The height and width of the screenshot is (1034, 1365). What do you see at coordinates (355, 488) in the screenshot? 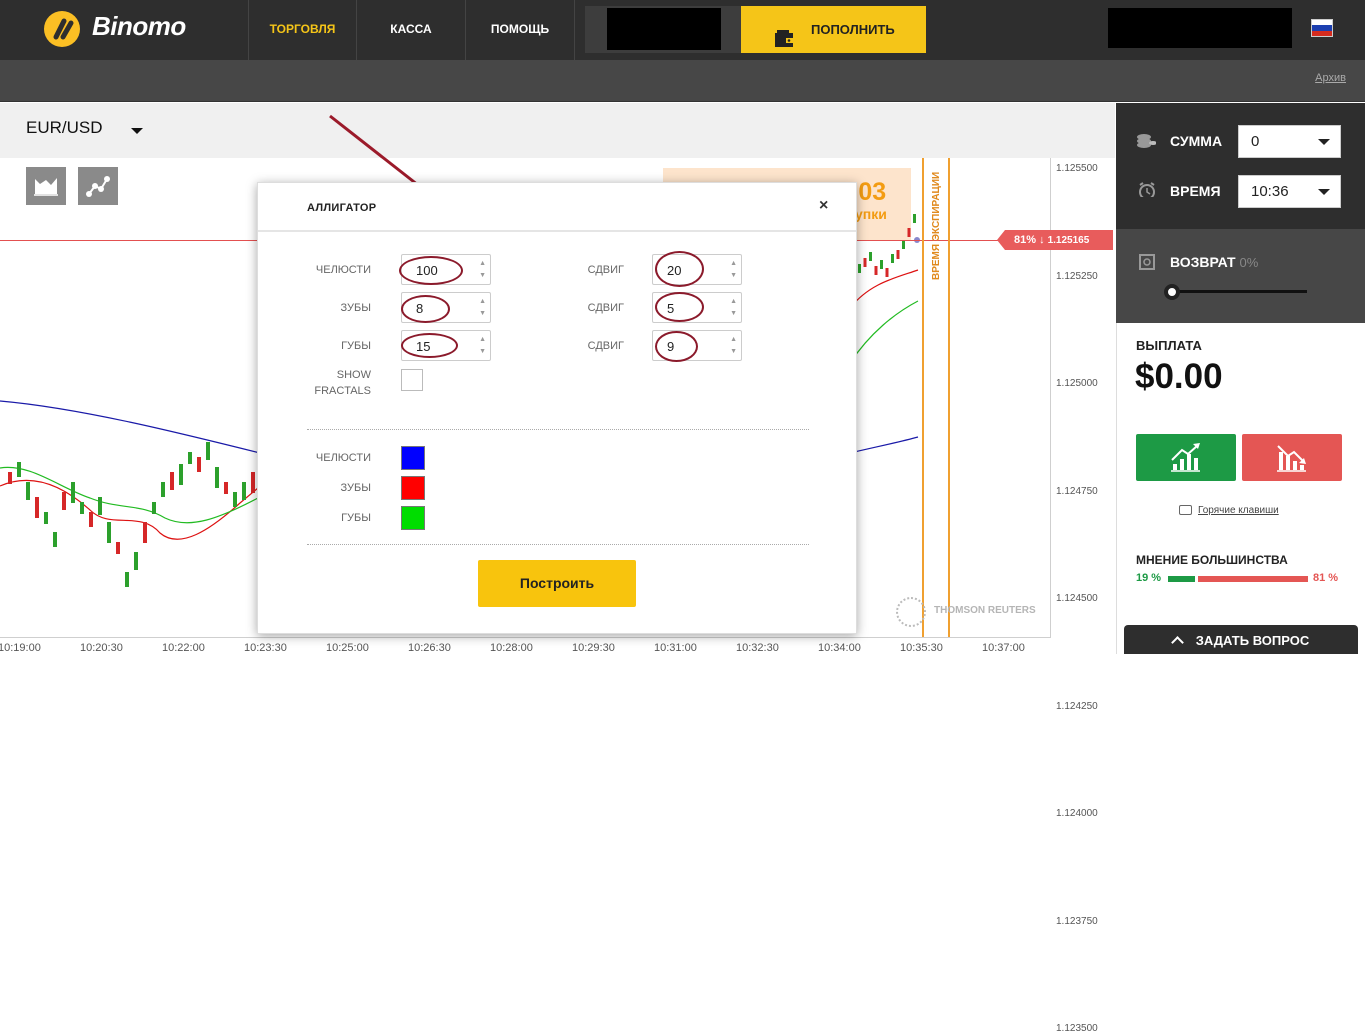
I see `teeth-color-label: ЗУБЫ` at bounding box center [355, 488].